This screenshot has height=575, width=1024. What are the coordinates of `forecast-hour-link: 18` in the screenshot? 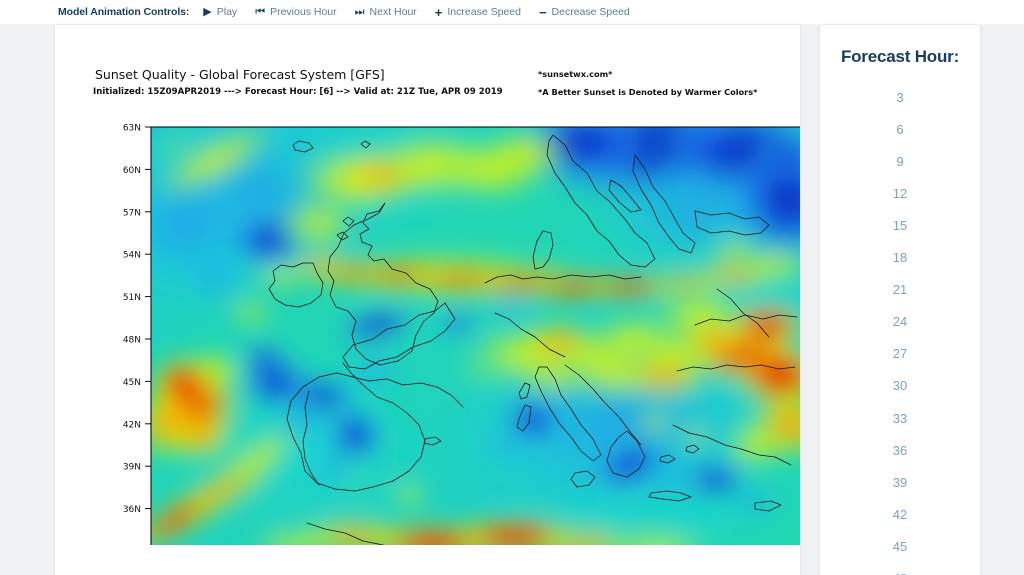 It's located at (900, 257).